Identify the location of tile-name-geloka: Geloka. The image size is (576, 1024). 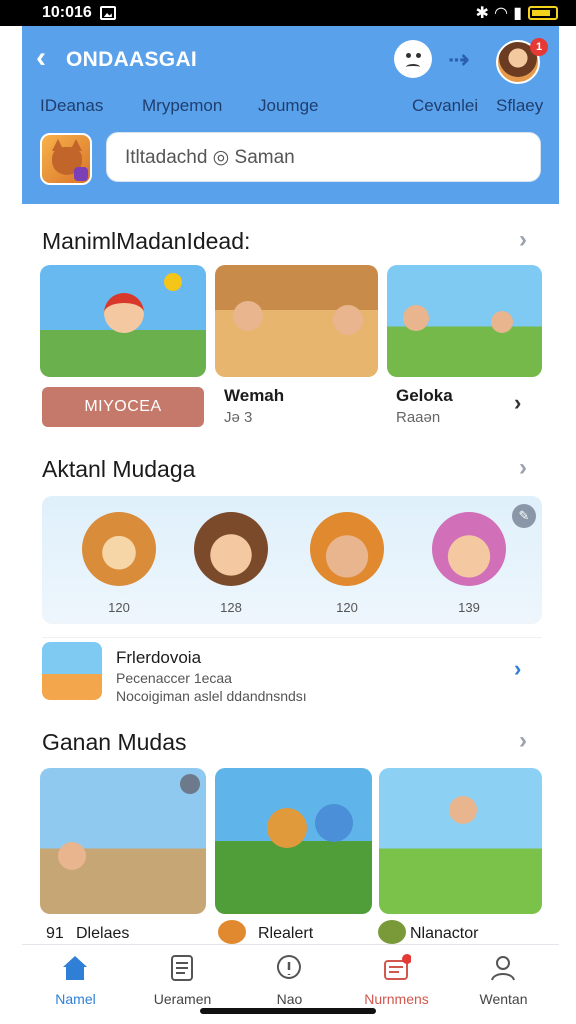
(424, 395).